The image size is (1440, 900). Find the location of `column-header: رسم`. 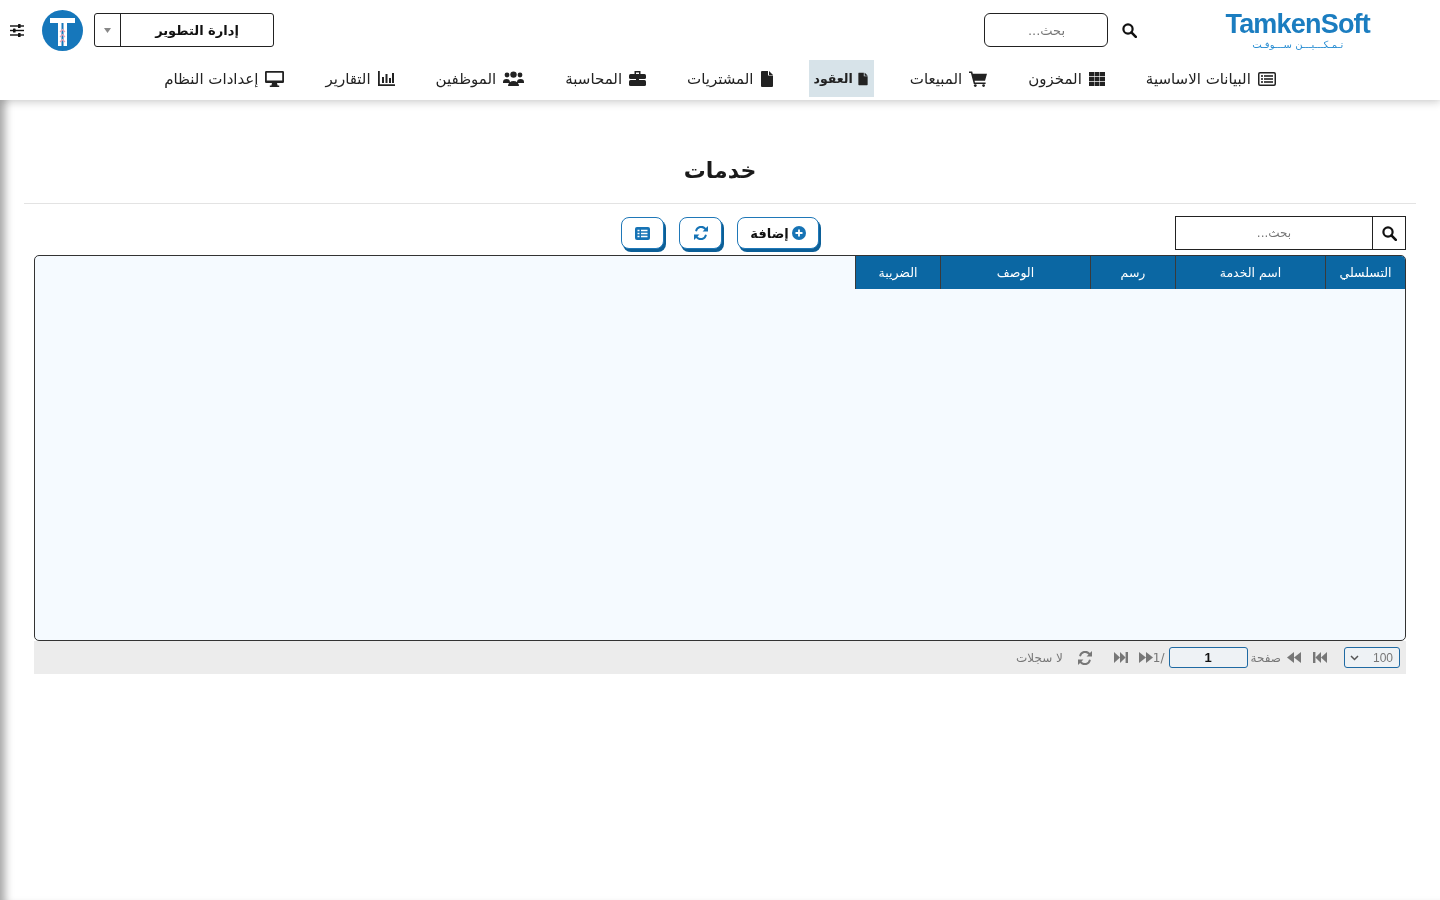

column-header: رسم is located at coordinates (1132, 272).